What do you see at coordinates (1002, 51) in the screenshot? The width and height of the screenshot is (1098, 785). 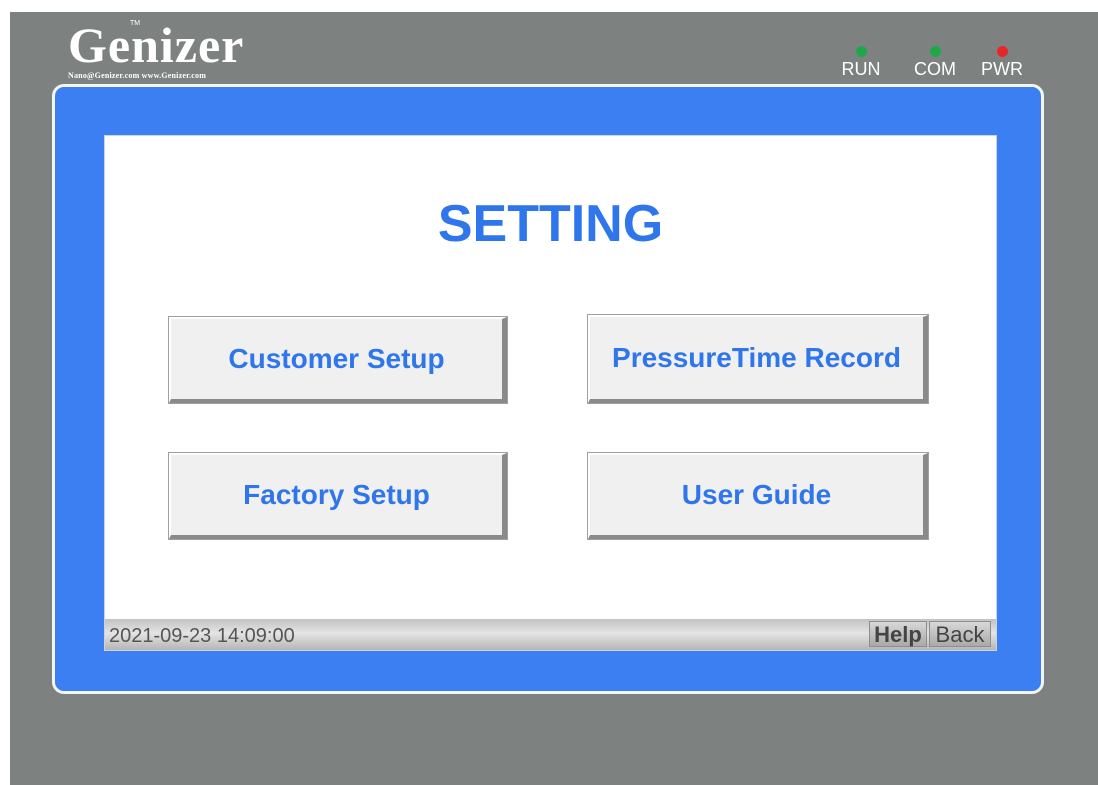 I see `pwr-led-icon` at bounding box center [1002, 51].